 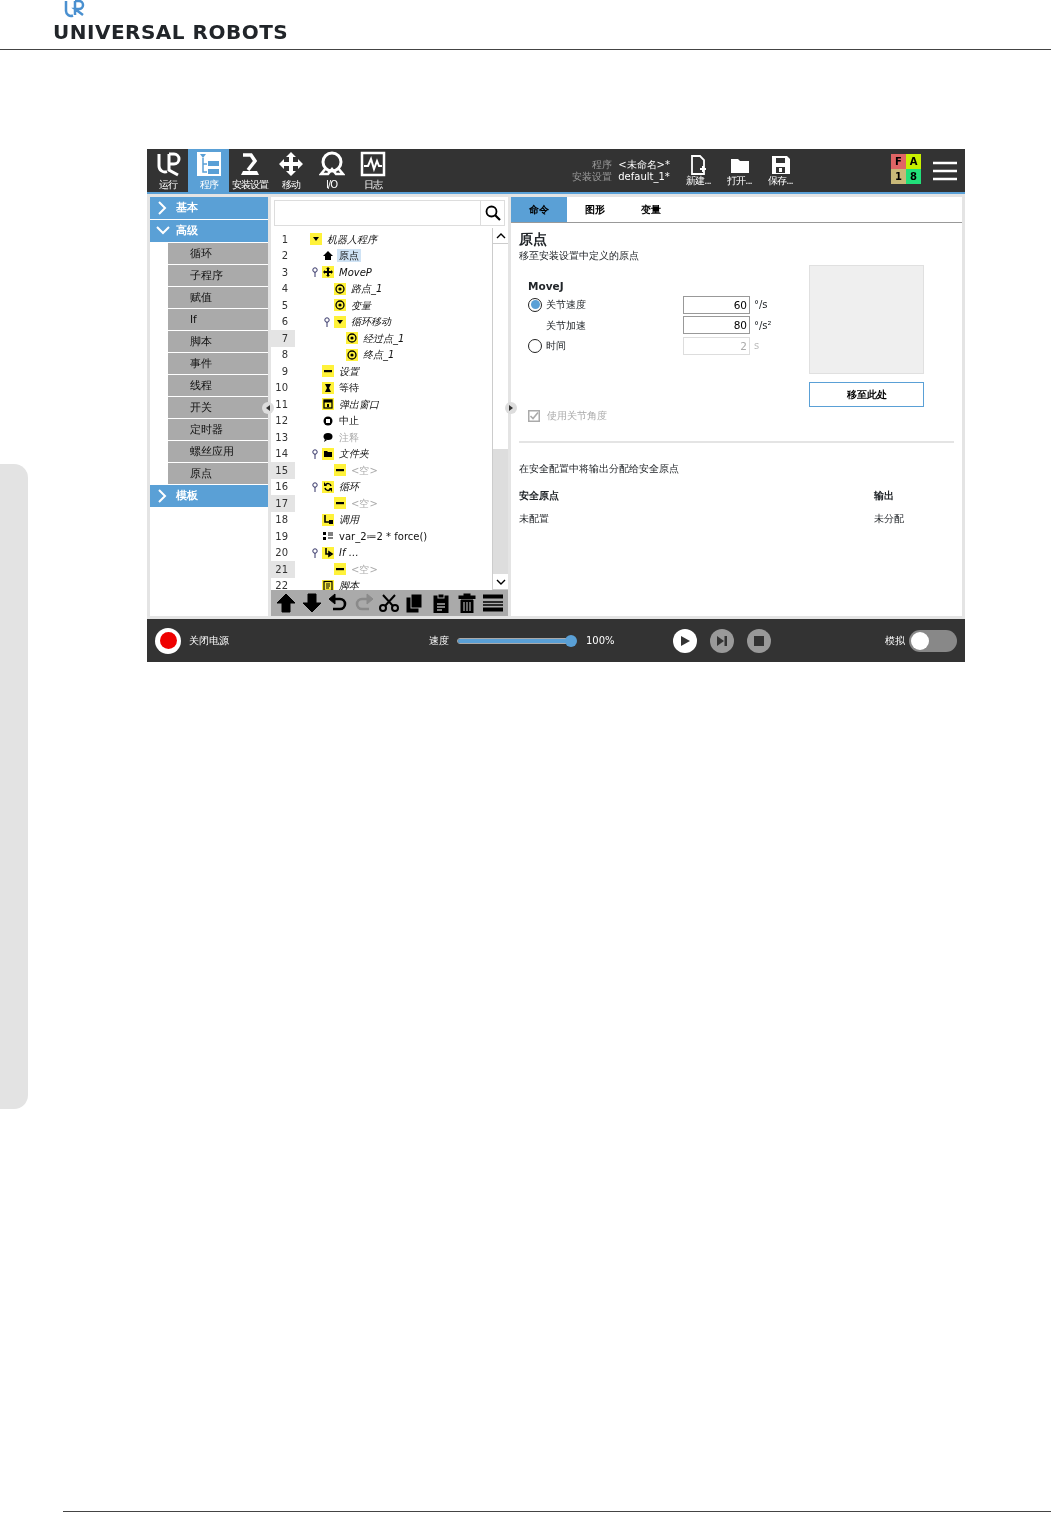 I want to click on step-button, so click(x=721, y=640).